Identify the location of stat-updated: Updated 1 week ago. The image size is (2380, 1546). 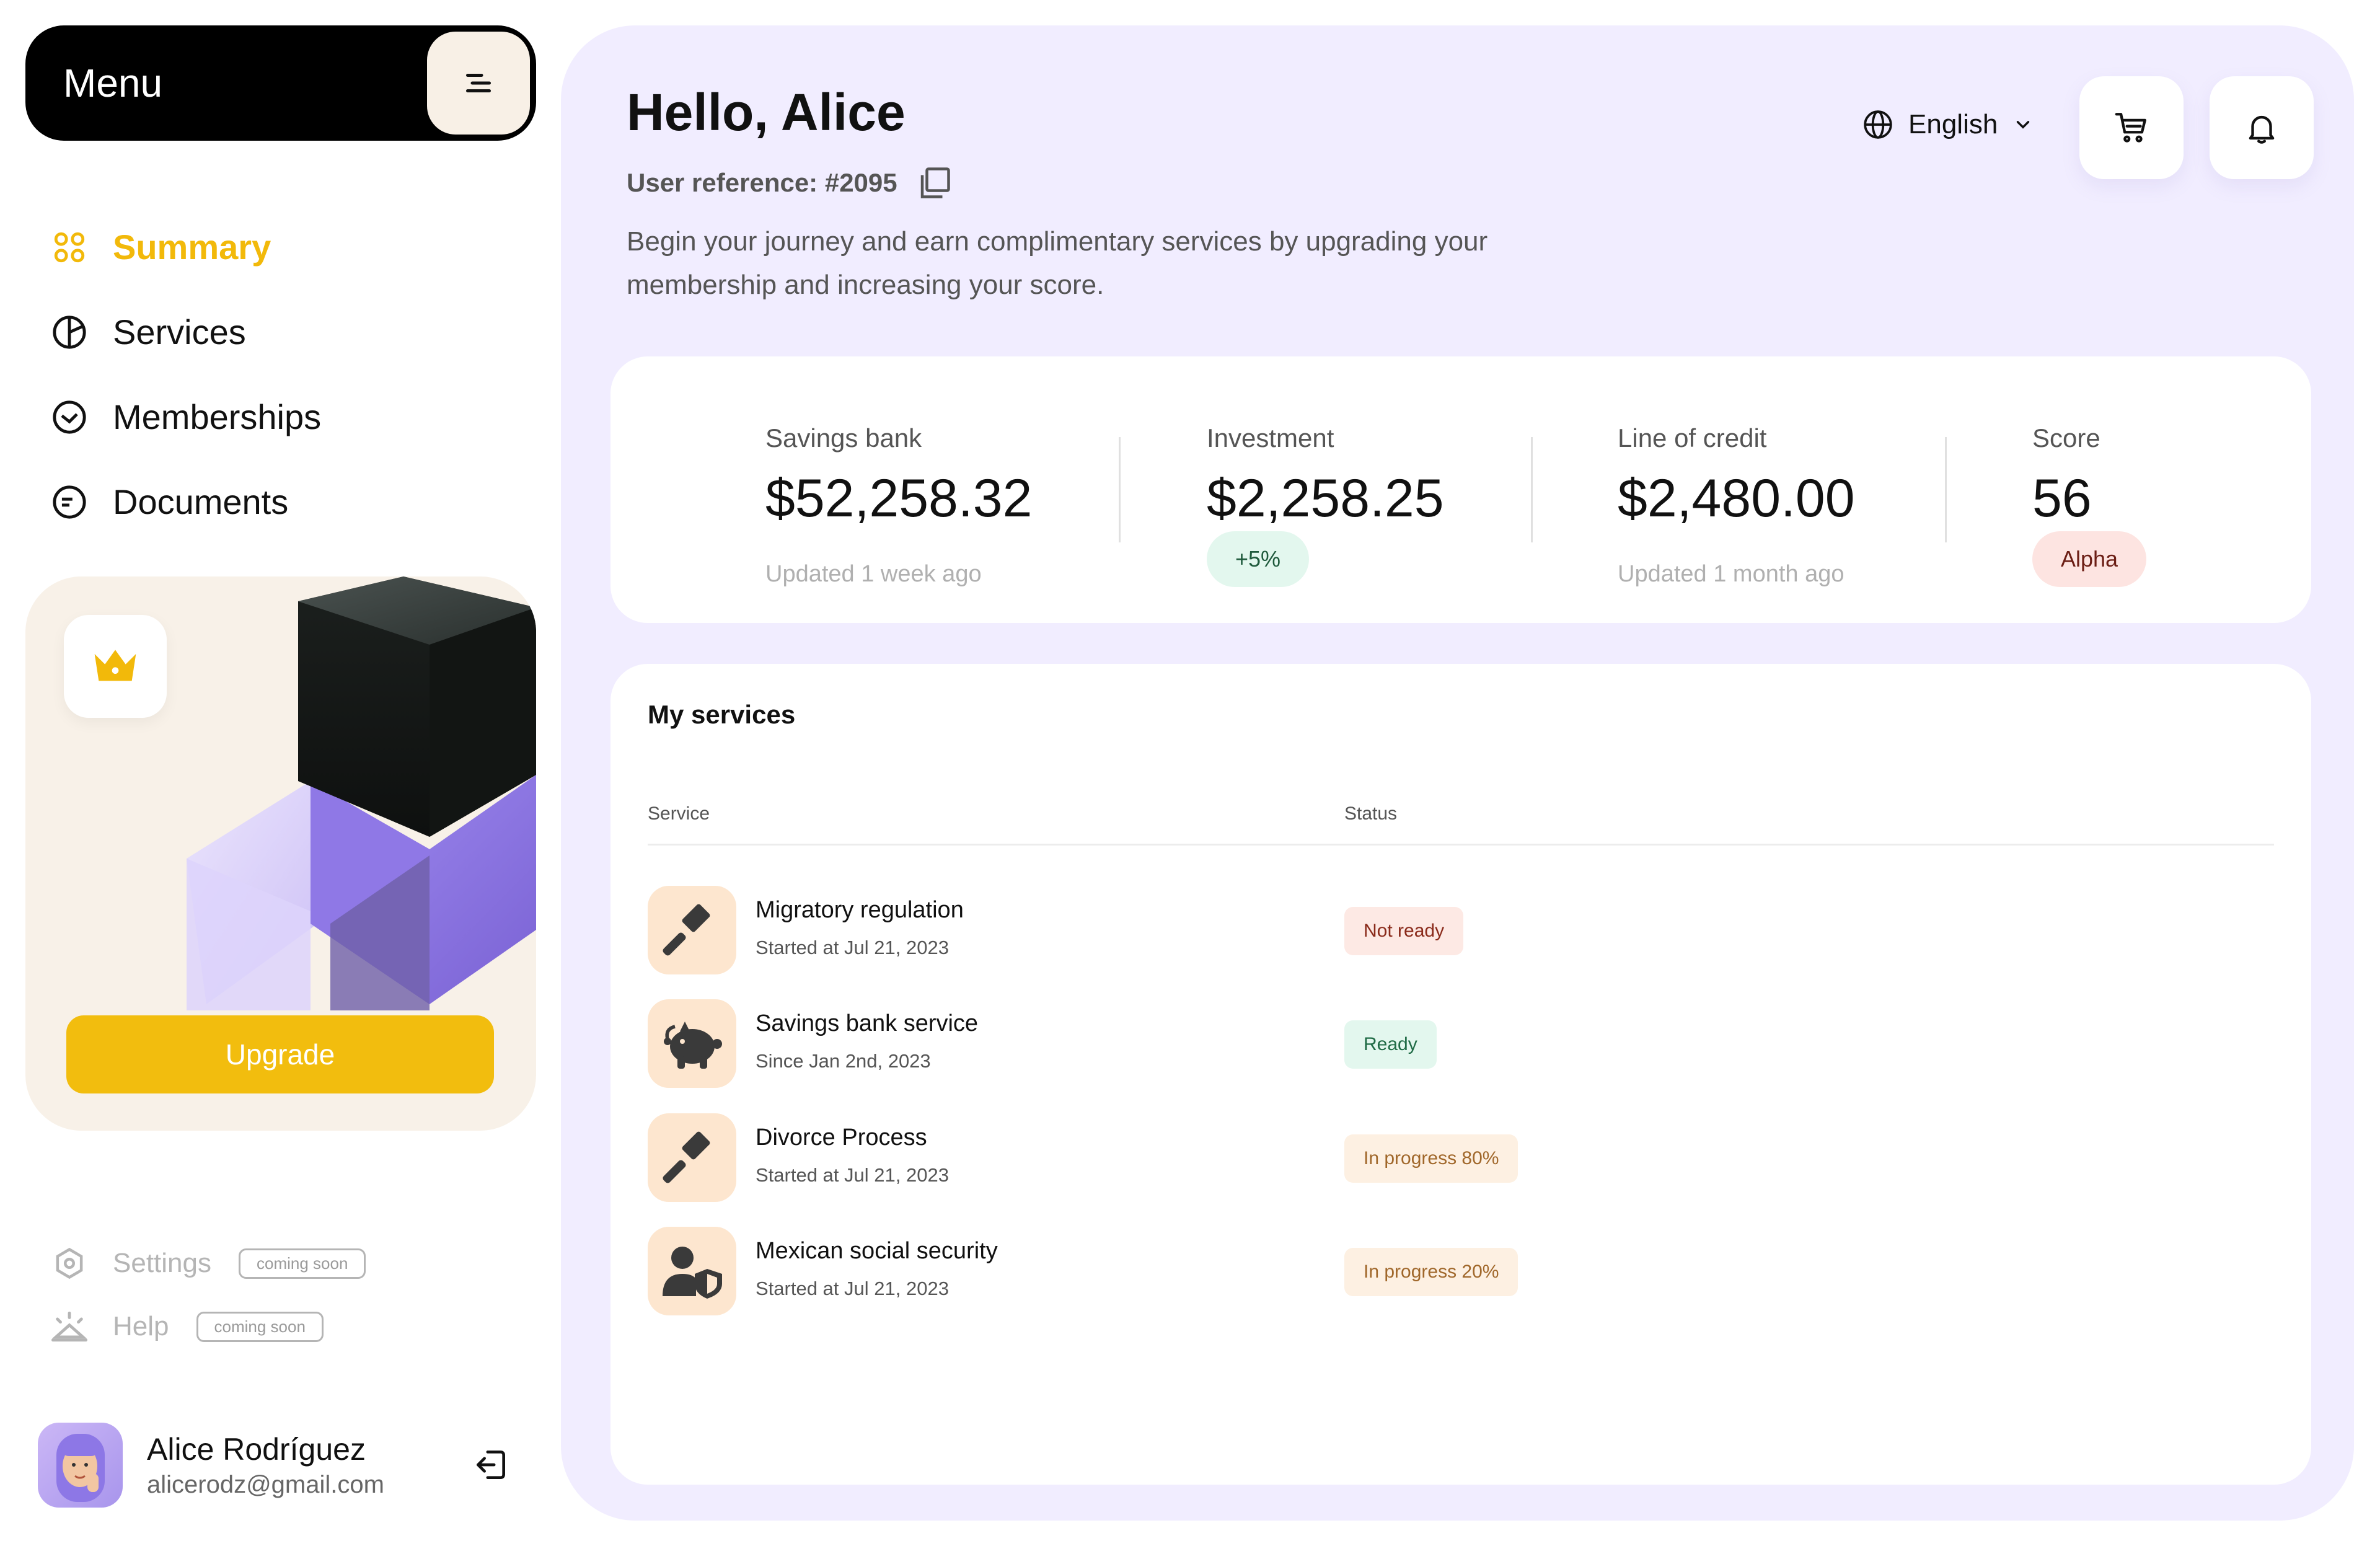
(873, 574).